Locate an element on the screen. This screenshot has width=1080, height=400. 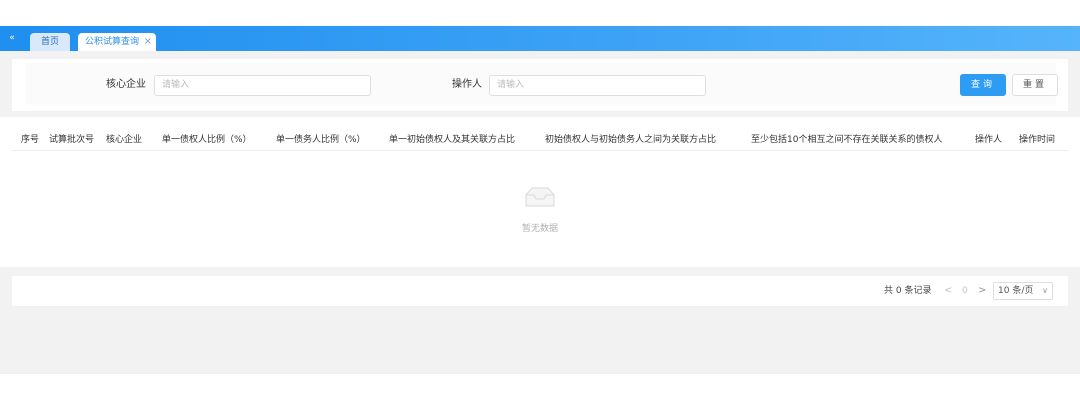
total-records: 共 0 条记录 is located at coordinates (908, 291).